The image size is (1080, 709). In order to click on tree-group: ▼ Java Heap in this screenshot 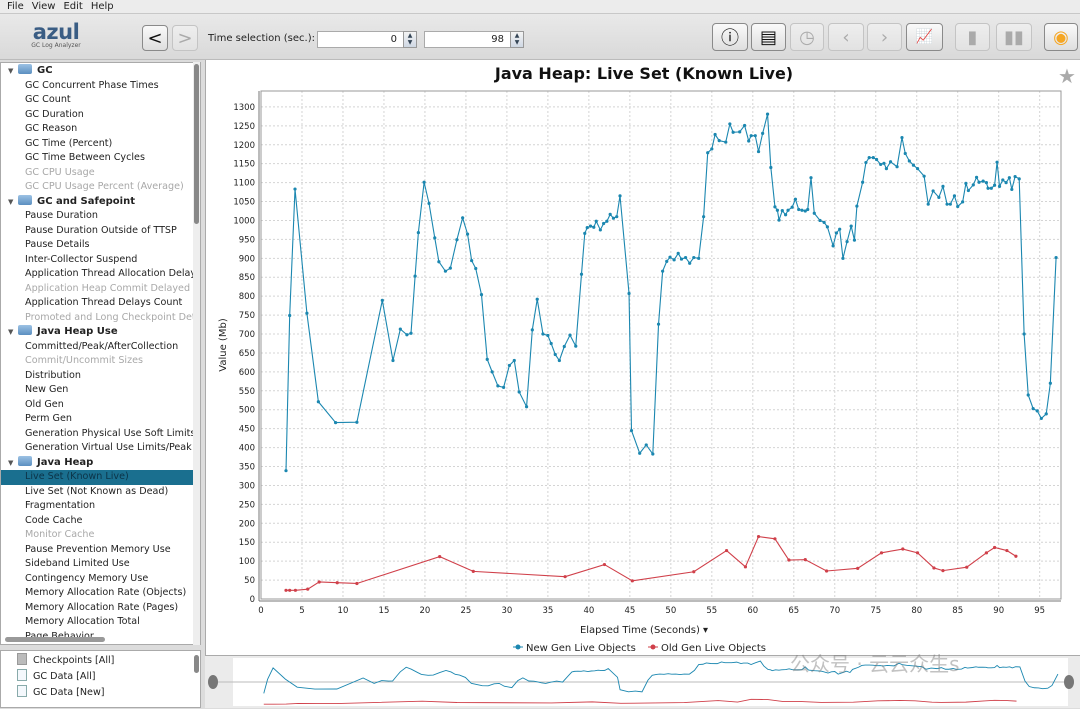, I will do `click(97, 463)`.